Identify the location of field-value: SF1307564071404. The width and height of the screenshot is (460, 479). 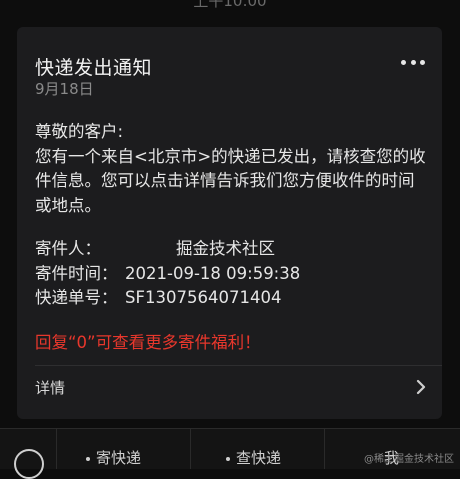
(203, 297).